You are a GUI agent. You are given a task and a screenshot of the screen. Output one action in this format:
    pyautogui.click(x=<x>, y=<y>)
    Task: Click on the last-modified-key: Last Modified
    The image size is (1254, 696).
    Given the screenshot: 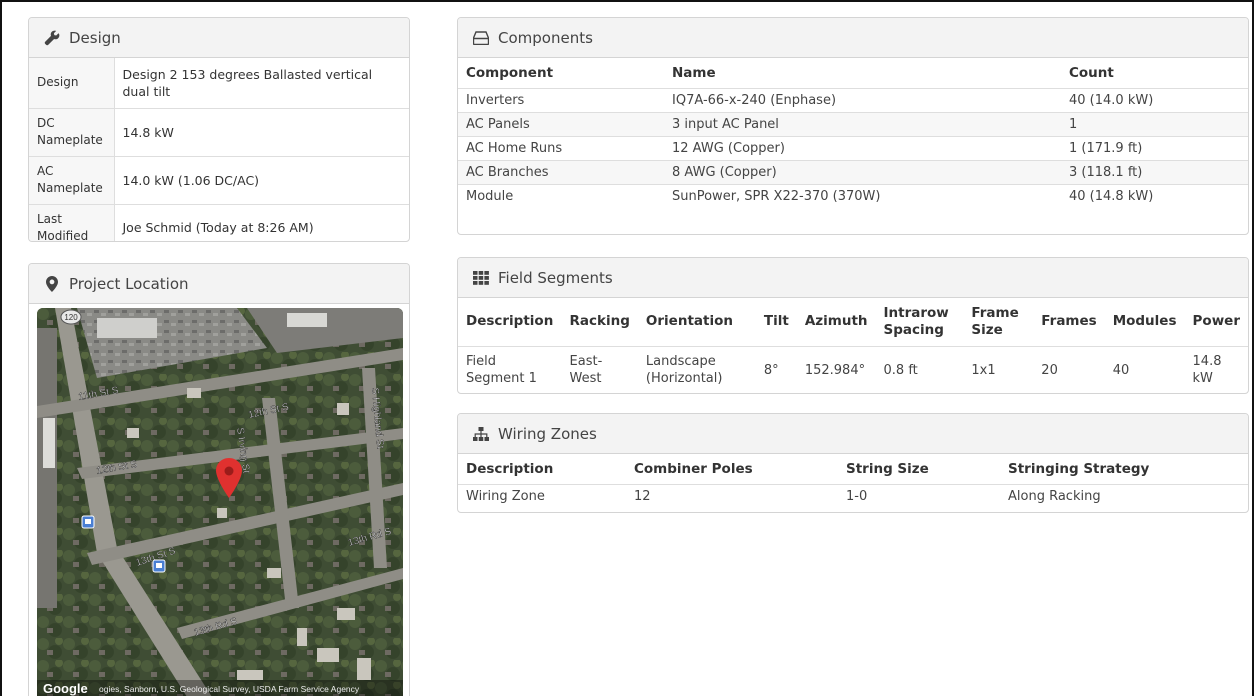 What is the action you would take?
    pyautogui.click(x=72, y=222)
    